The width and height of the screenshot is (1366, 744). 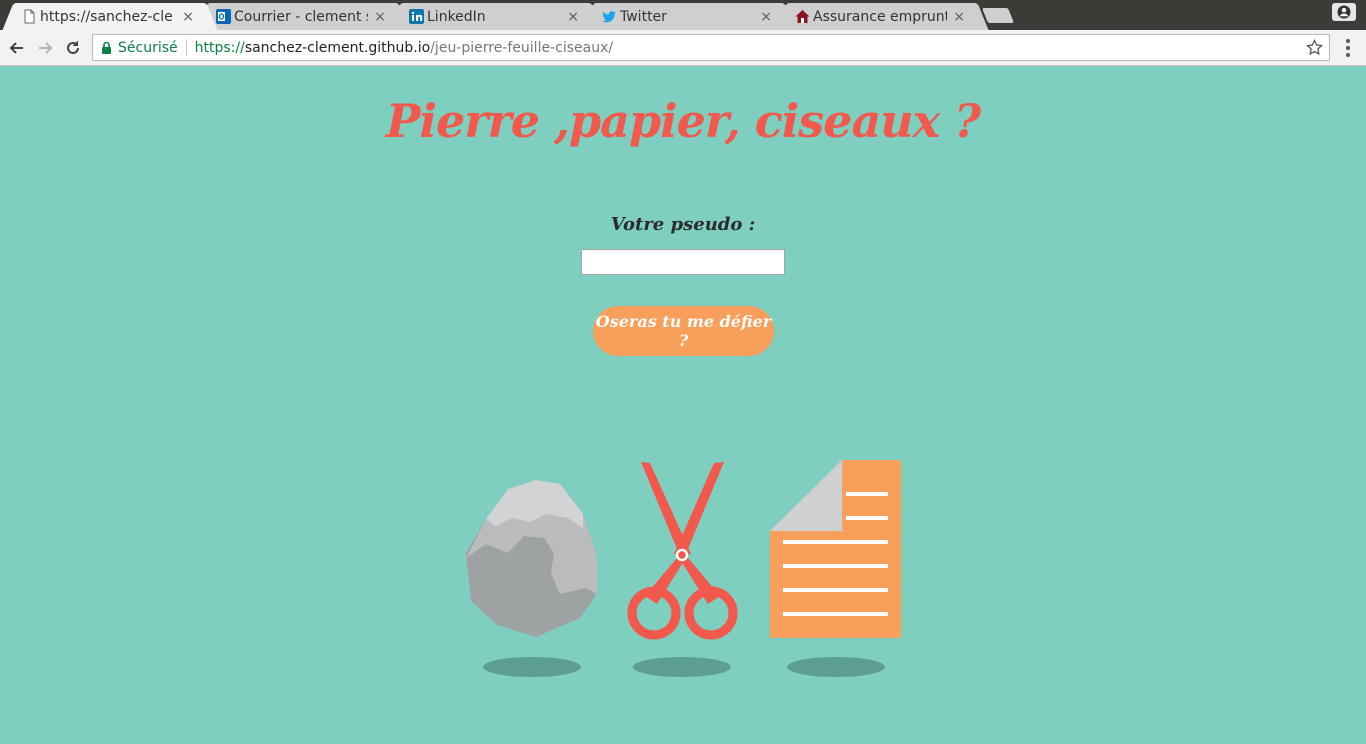 I want to click on tab-label: https://sanchez-cle, so click(x=106, y=16).